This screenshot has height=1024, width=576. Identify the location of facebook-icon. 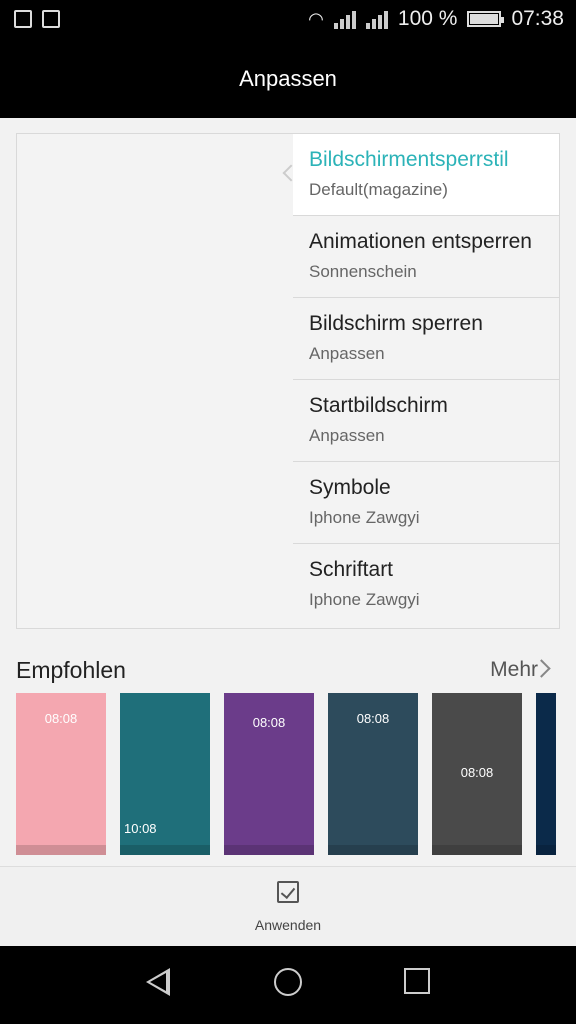
(23, 19).